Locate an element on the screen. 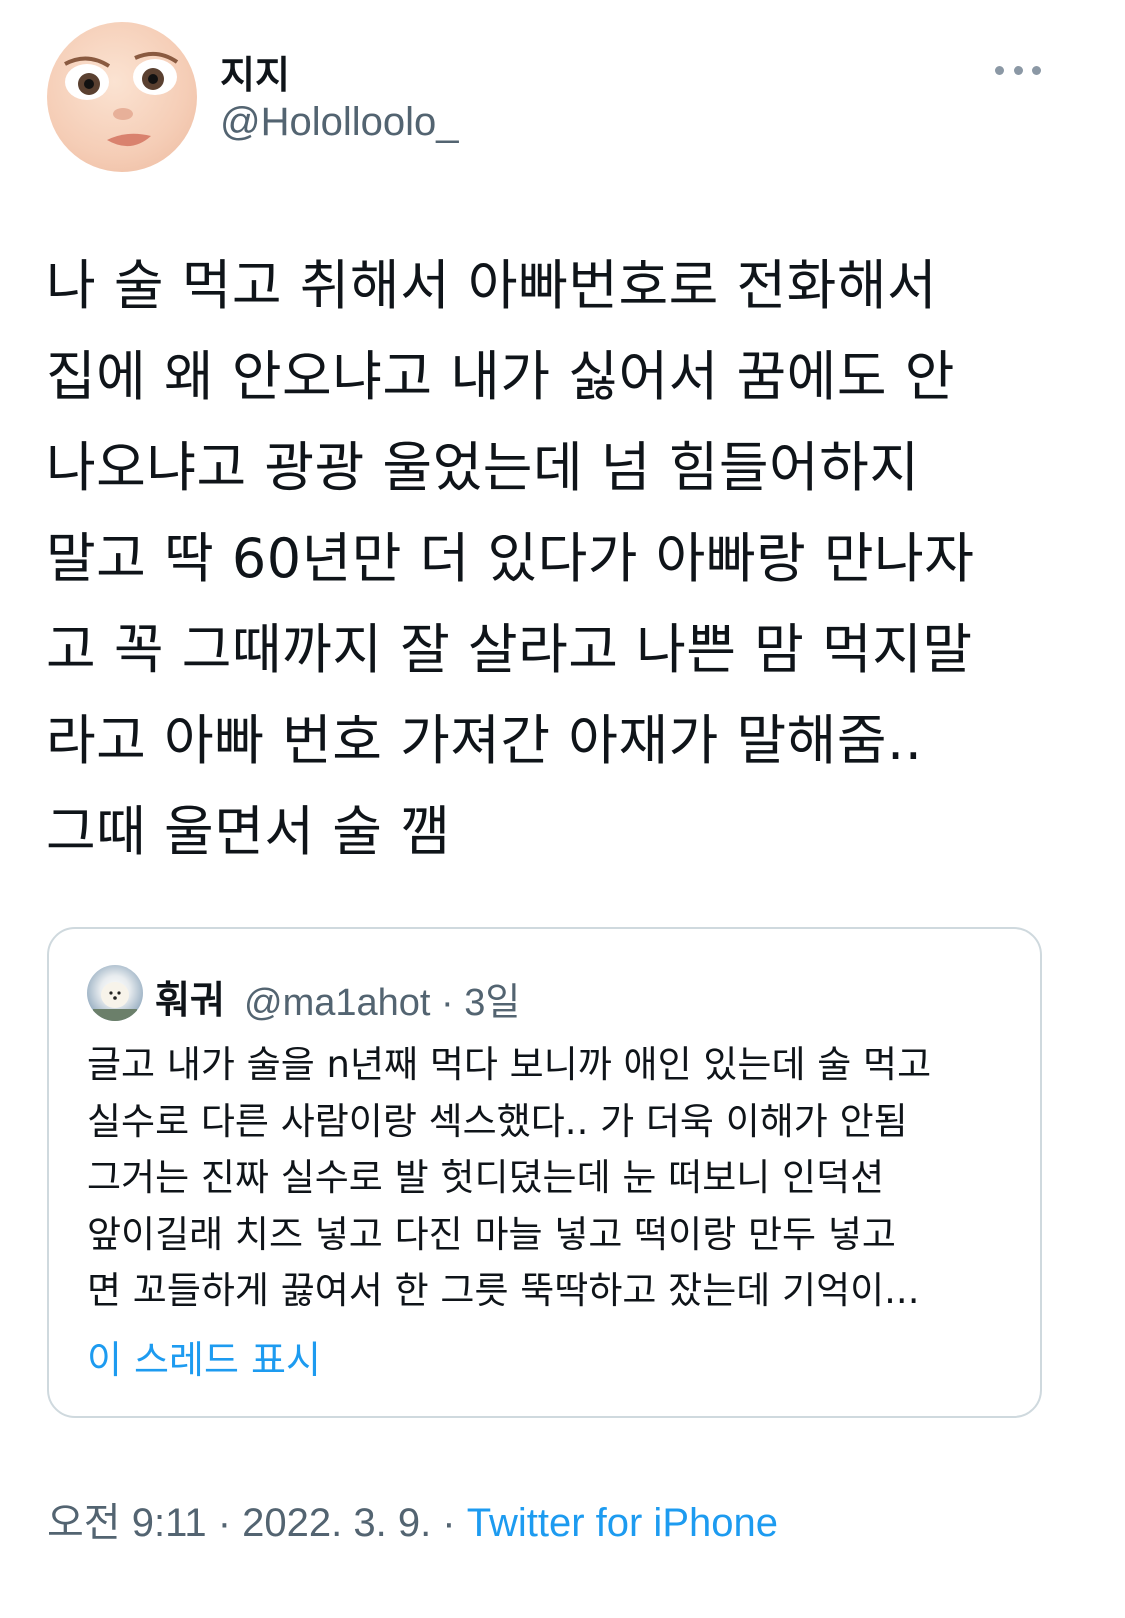 The height and width of the screenshot is (1618, 1125). quoted-author-avatar is located at coordinates (115, 993).